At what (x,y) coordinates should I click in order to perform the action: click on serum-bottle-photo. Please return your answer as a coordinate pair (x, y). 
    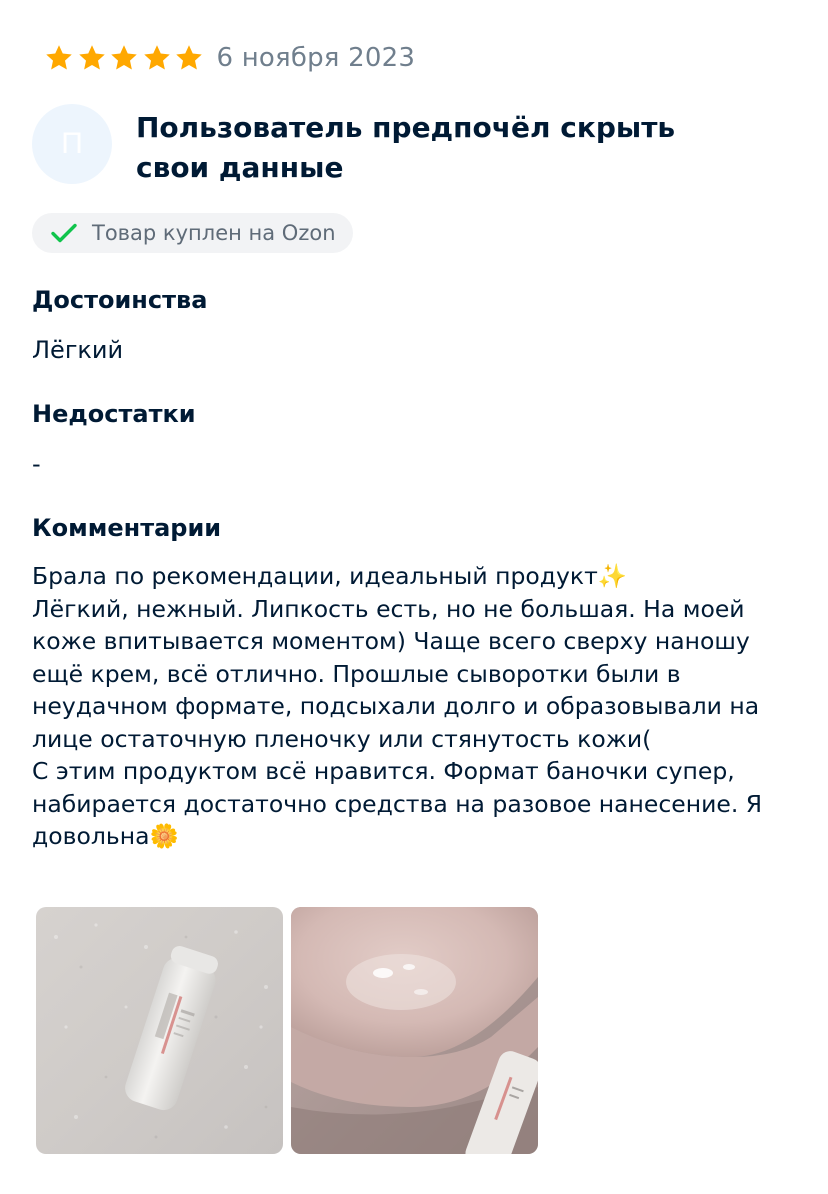
    Looking at the image, I should click on (159, 1030).